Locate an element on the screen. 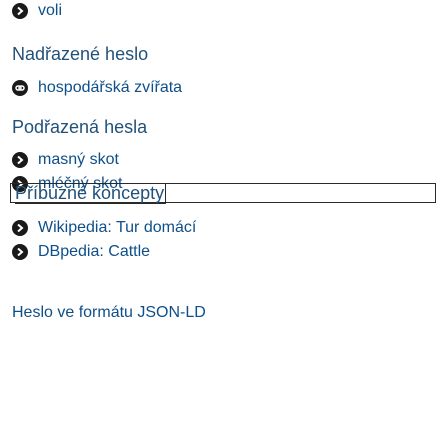 This screenshot has height=448, width=448. related-concept-item: Wikipedia: Tur domácí is located at coordinates (104, 228).